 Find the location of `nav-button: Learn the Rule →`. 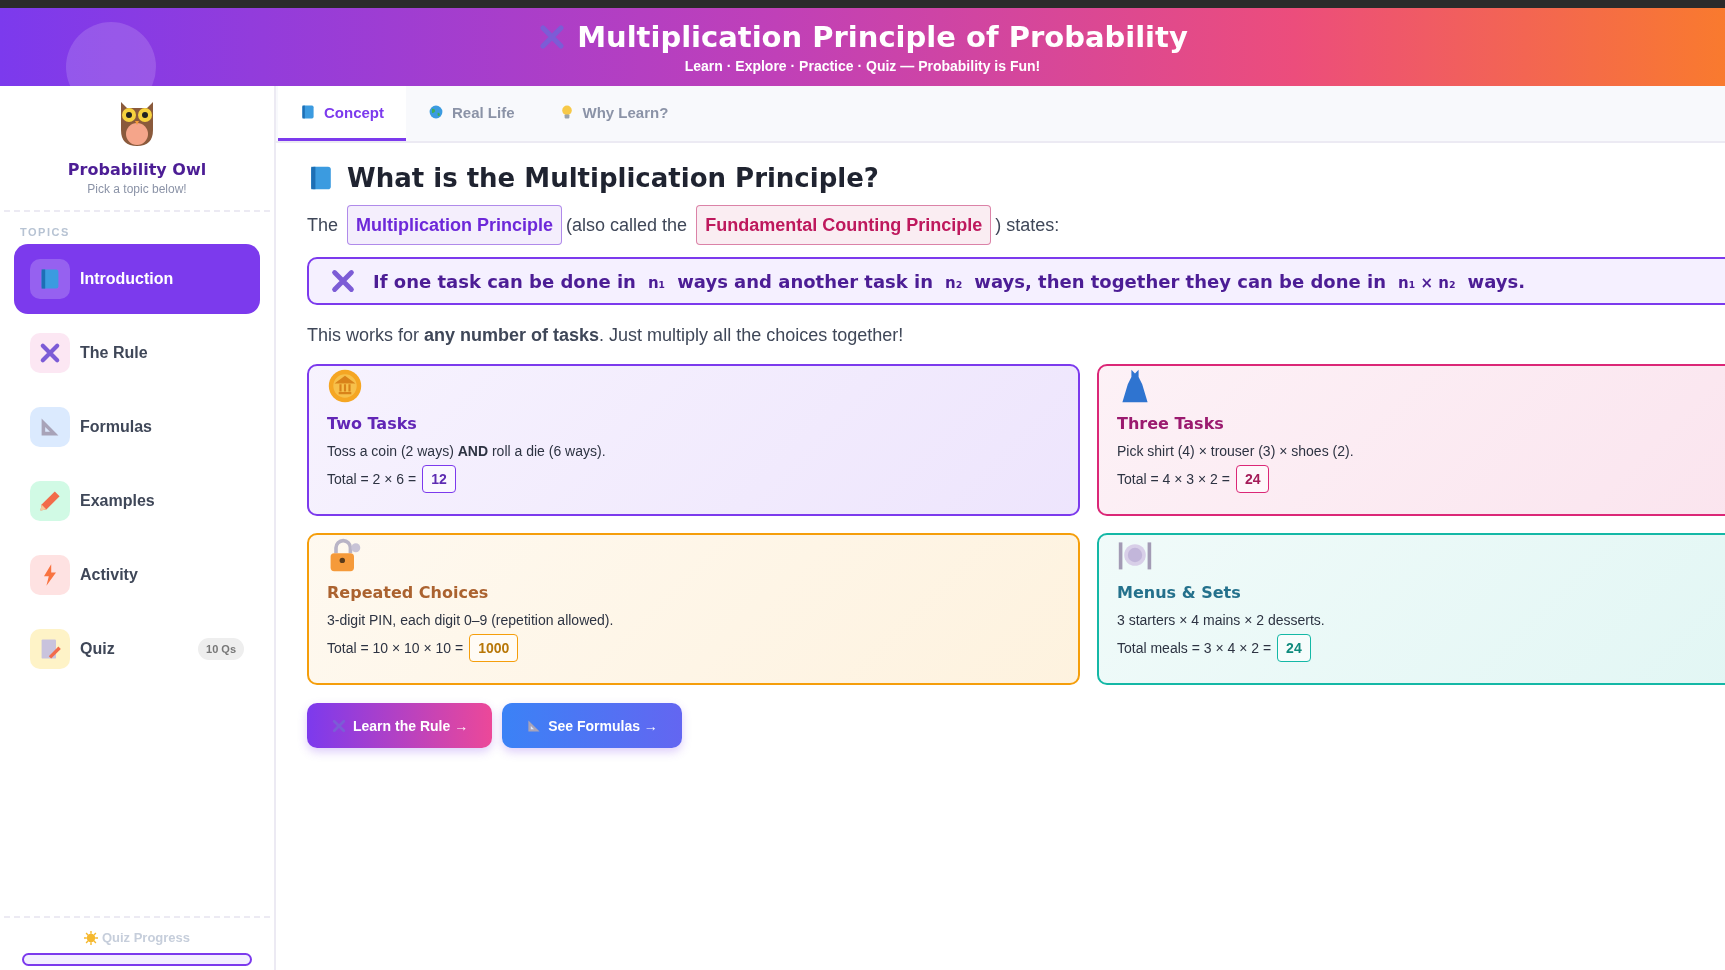

nav-button: Learn the Rule → is located at coordinates (400, 725).